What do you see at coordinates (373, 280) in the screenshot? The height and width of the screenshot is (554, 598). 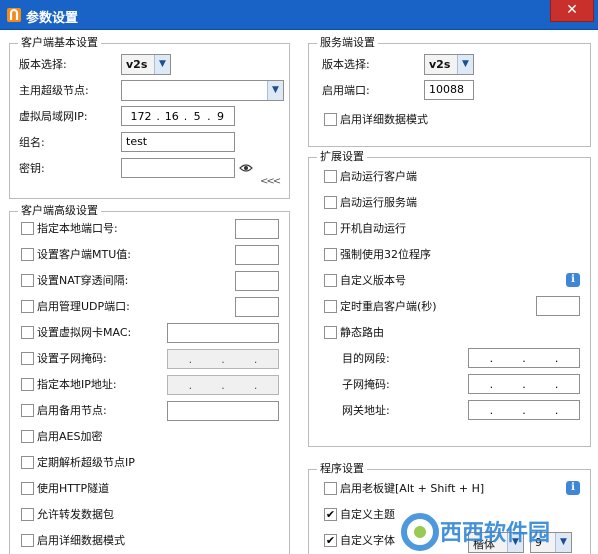 I see `custom-version-label: 自定义版本号` at bounding box center [373, 280].